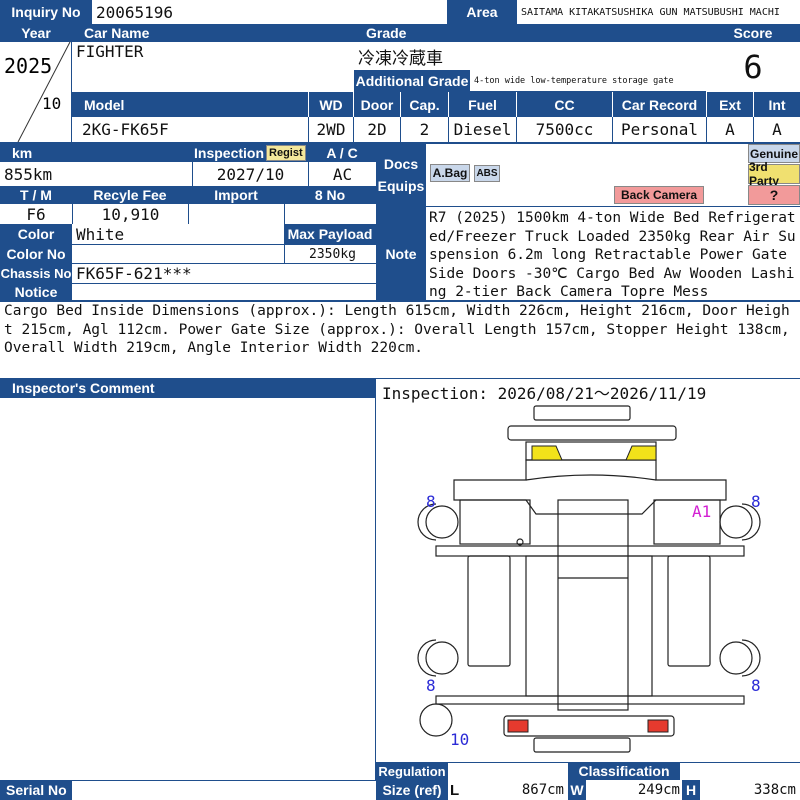  What do you see at coordinates (588, 81) in the screenshot?
I see `additional-grade-value: 4-ton wide low-temperature storage gate` at bounding box center [588, 81].